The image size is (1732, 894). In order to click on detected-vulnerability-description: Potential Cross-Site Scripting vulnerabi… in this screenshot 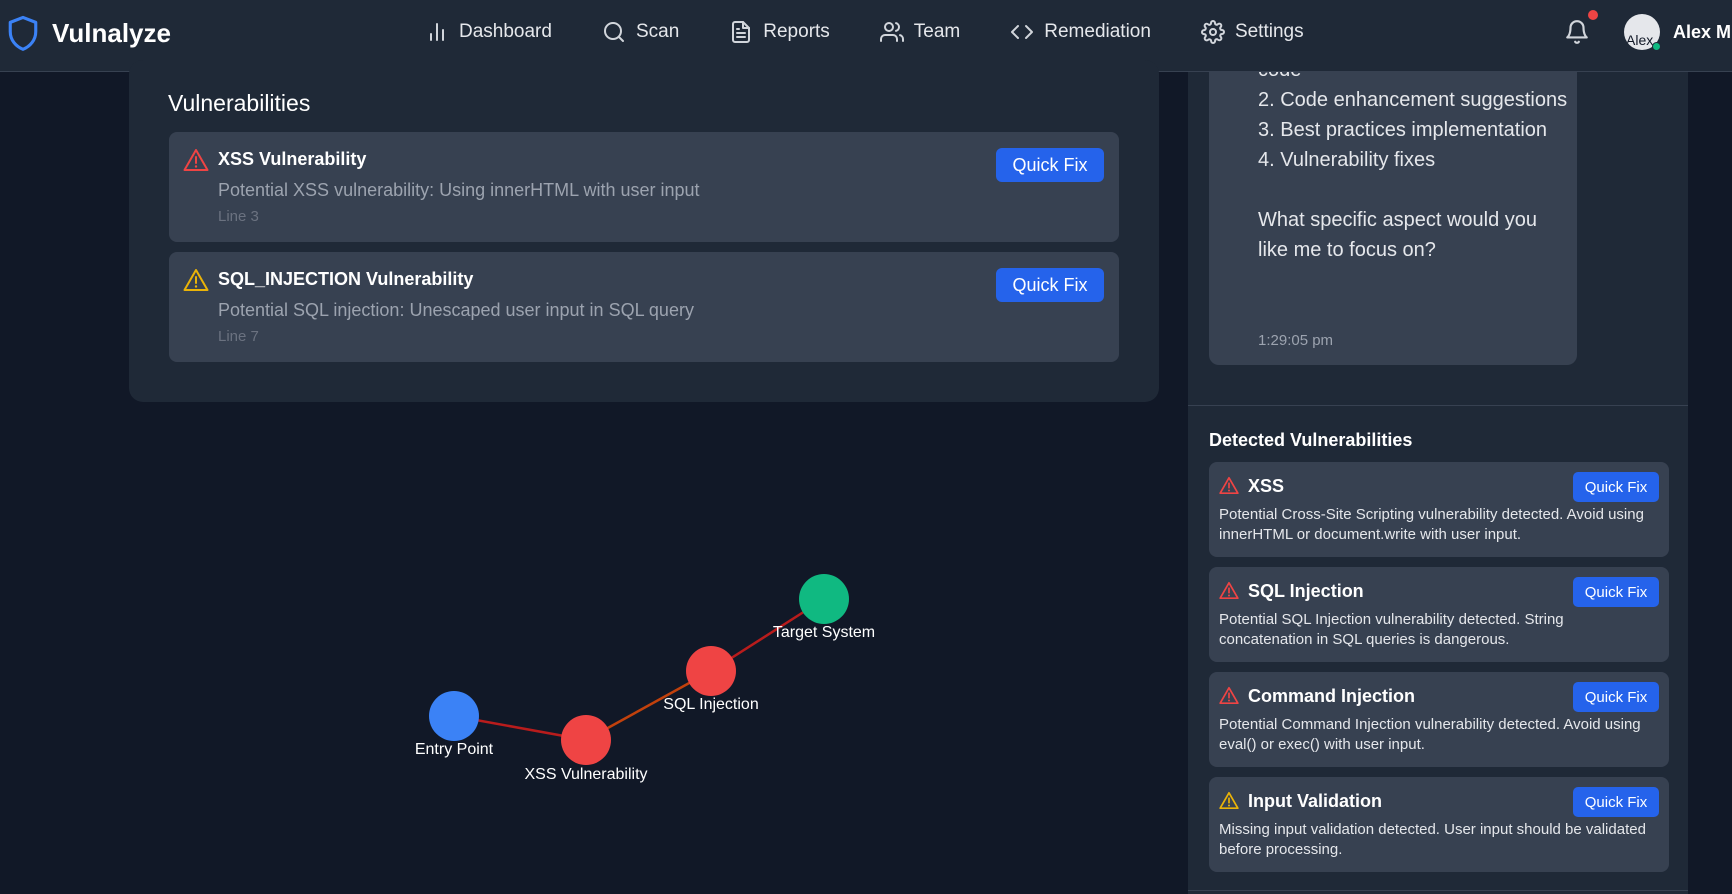, I will do `click(1431, 524)`.